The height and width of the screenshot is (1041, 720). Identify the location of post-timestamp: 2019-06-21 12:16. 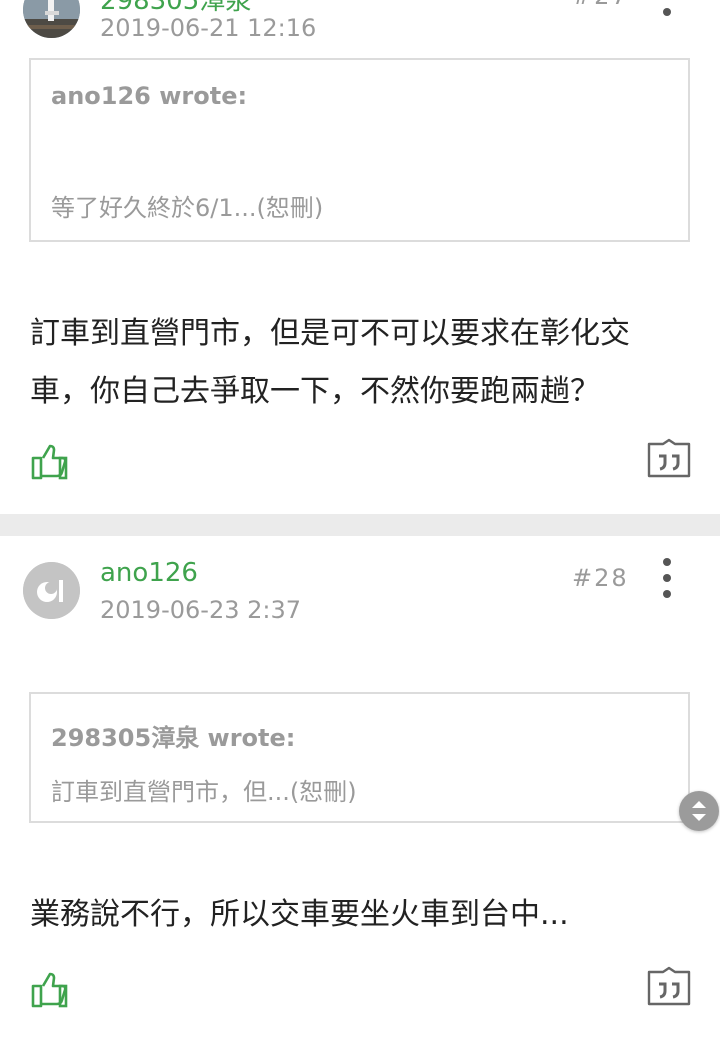
(208, 28).